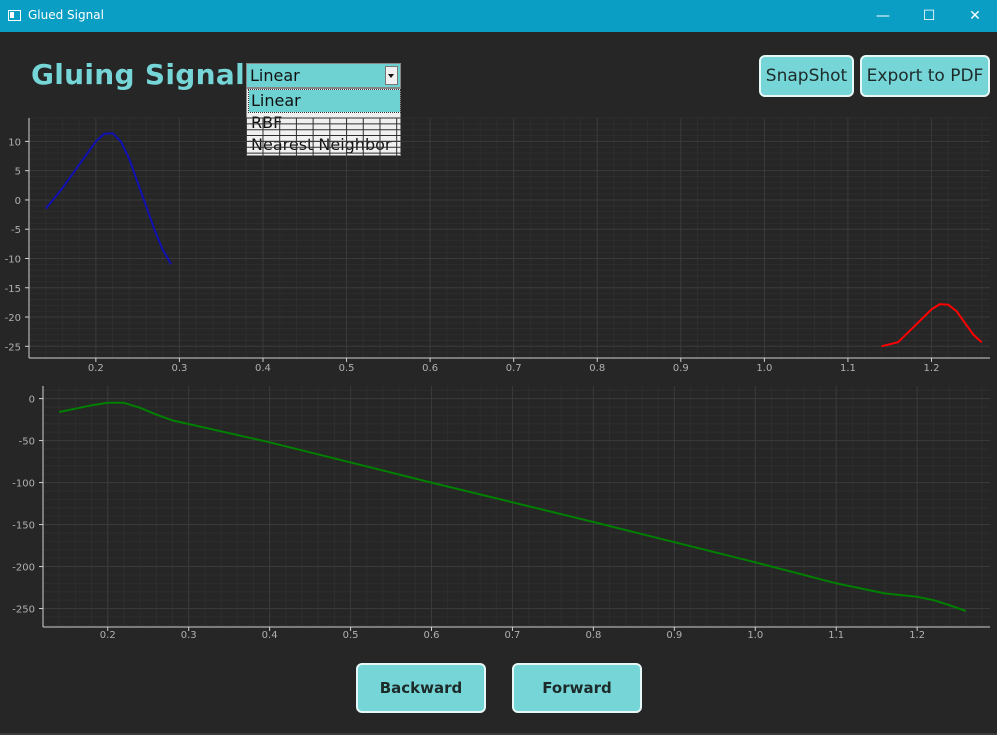 This screenshot has width=997, height=735. Describe the element at coordinates (577, 688) in the screenshot. I see `forward-button: Forward` at that location.